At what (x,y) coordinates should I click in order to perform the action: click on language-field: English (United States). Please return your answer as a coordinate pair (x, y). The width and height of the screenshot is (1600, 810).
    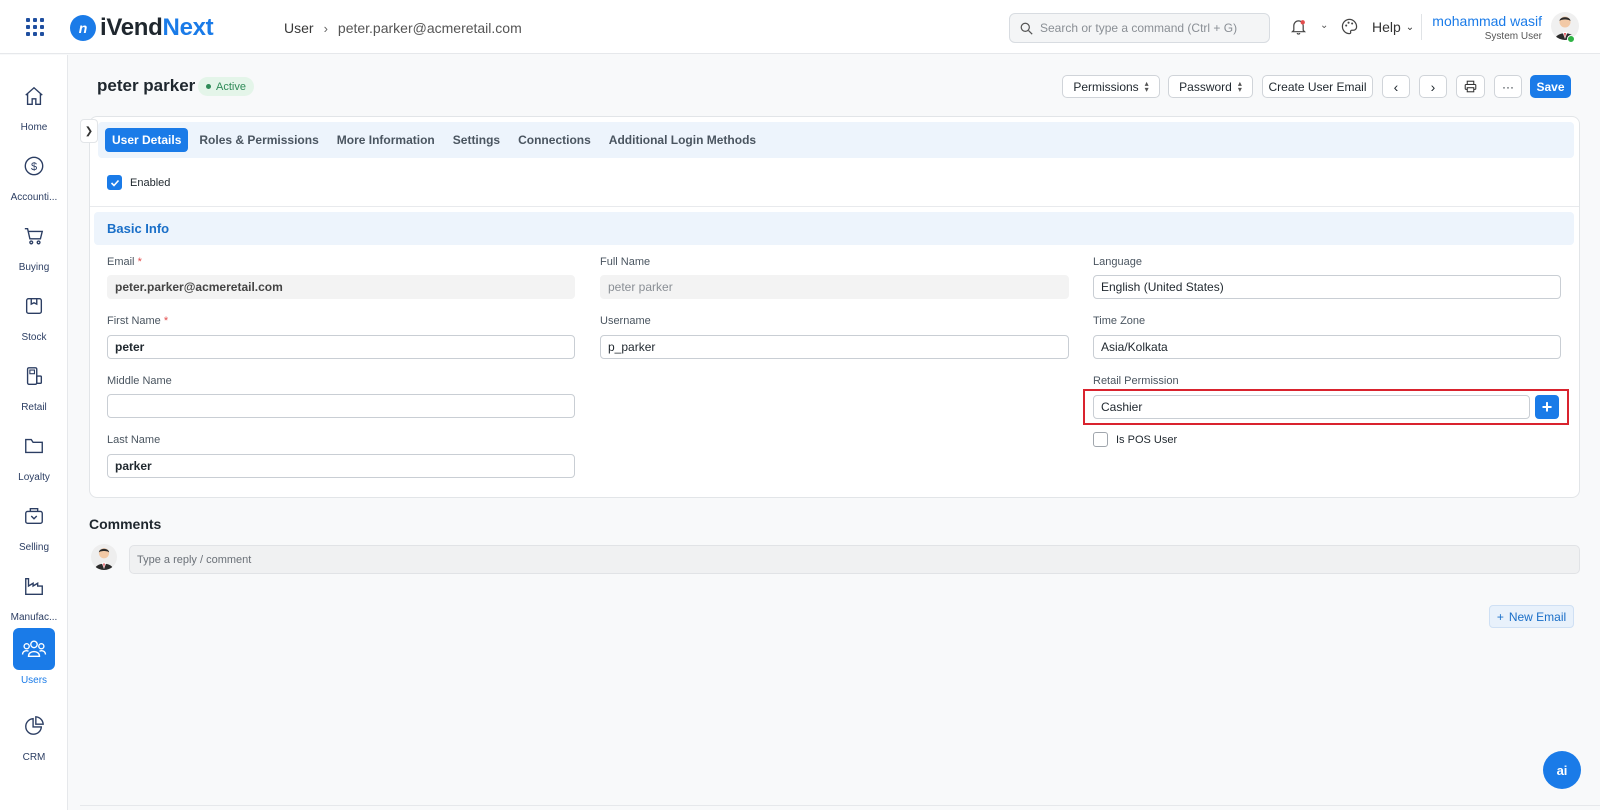
    Looking at the image, I should click on (1327, 287).